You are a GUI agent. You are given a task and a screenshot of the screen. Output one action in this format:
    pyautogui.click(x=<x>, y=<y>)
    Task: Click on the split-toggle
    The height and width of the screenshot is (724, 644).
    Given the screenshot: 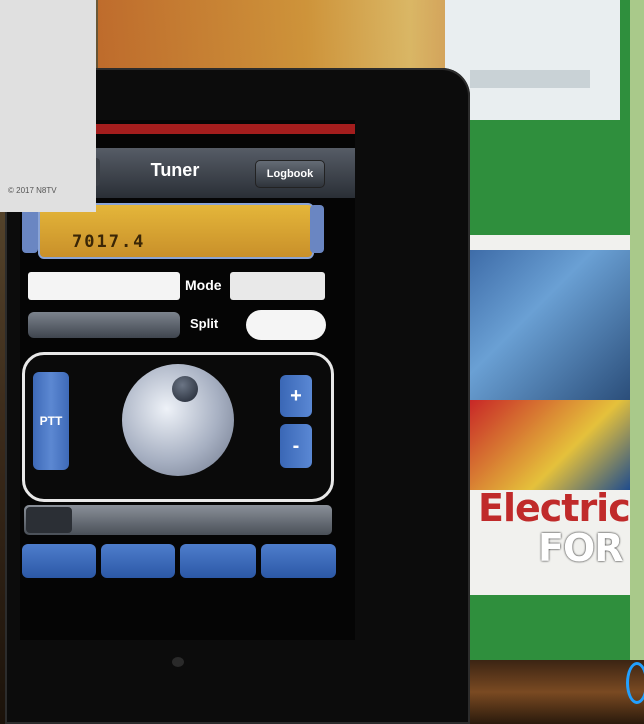 What is the action you would take?
    pyautogui.click(x=286, y=325)
    